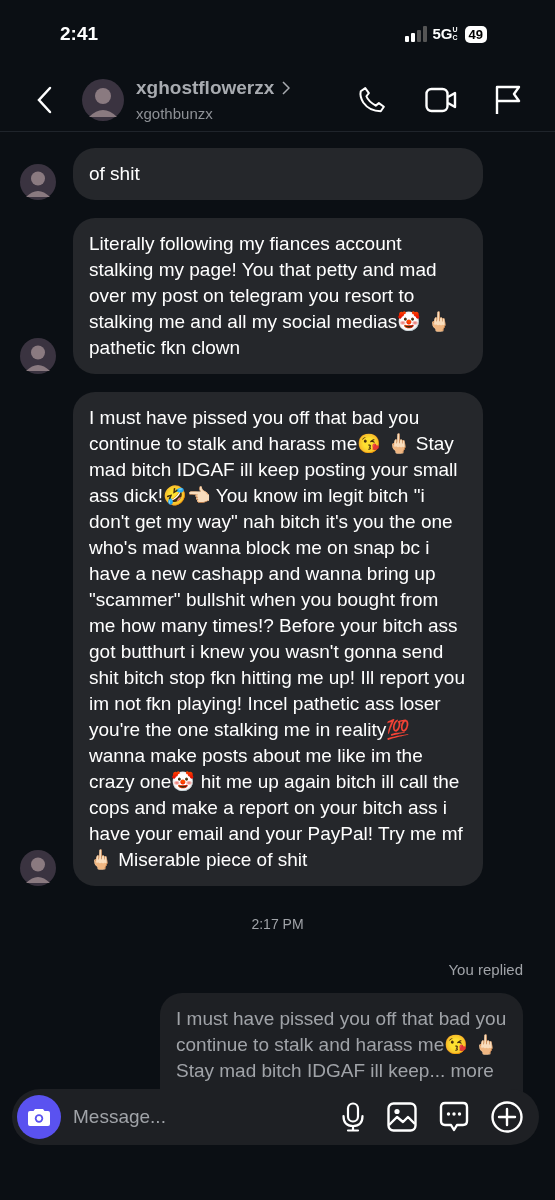 This screenshot has width=555, height=1200. Describe the element at coordinates (44, 99) in the screenshot. I see `back-icon` at that location.